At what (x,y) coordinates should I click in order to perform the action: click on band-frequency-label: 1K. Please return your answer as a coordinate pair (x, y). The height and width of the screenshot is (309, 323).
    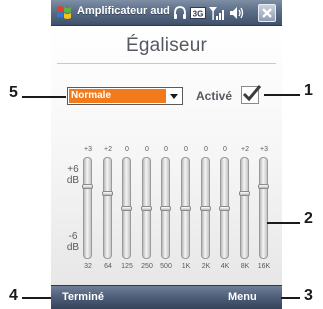
    Looking at the image, I should click on (186, 266).